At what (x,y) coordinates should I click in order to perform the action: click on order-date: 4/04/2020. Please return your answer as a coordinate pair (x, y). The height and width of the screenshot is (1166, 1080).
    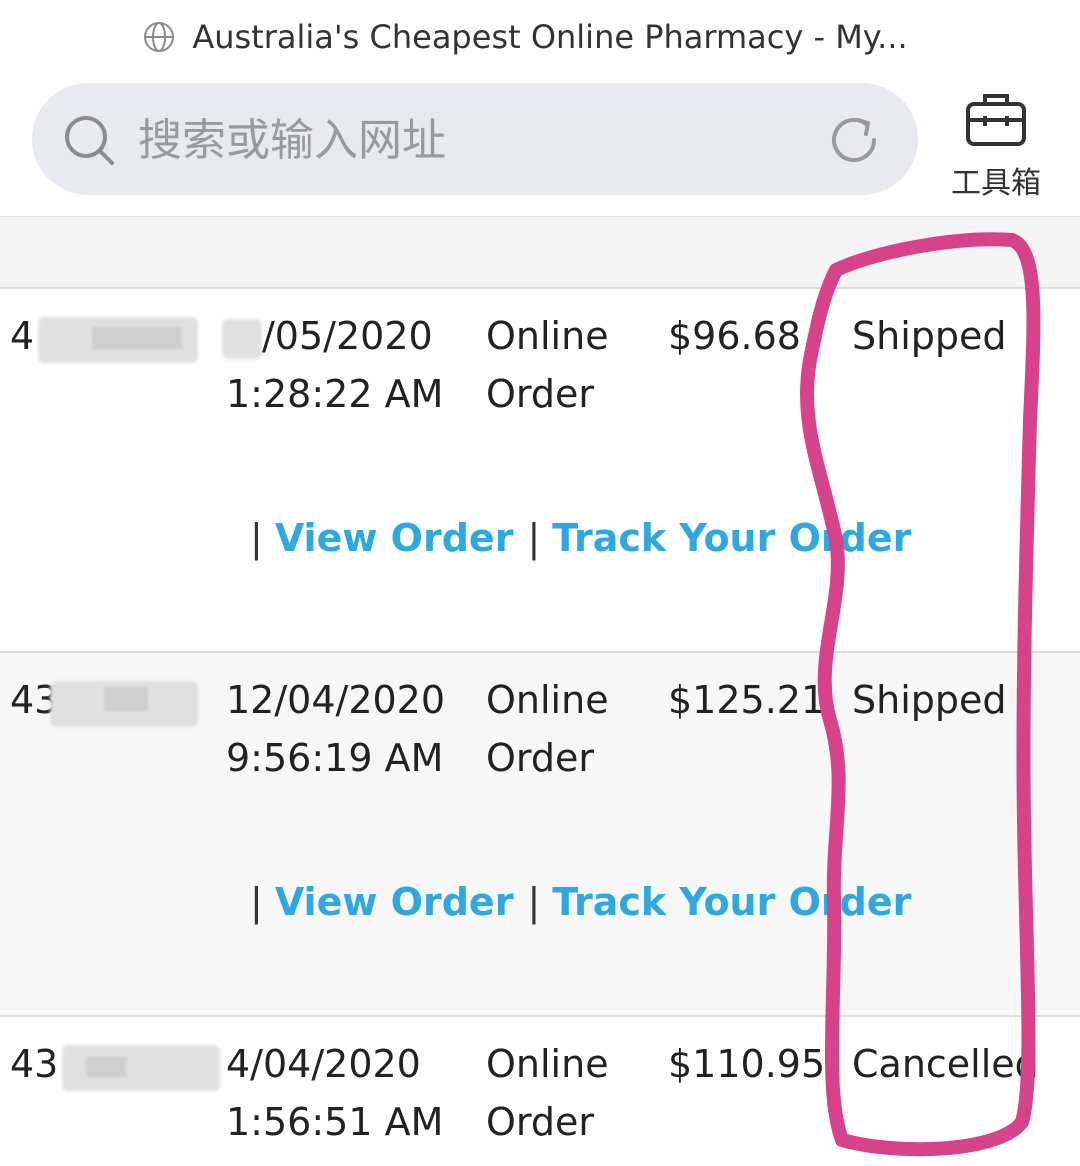
    Looking at the image, I should click on (323, 1064).